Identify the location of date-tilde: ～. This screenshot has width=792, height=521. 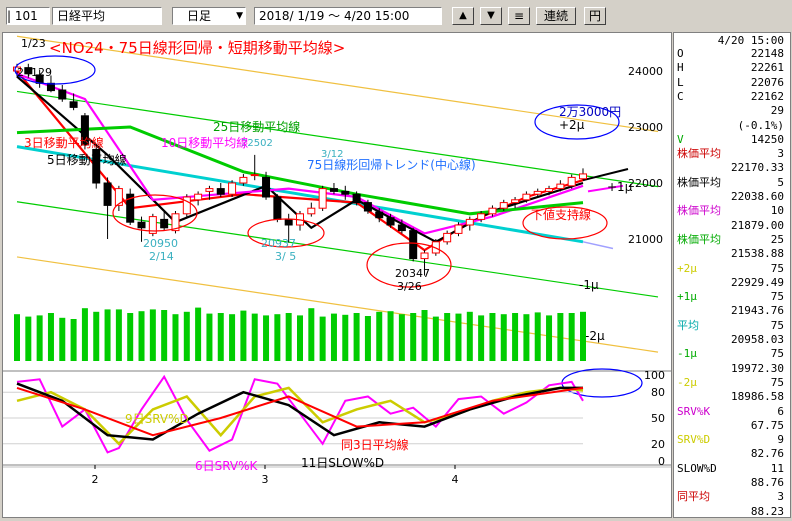
(334, 16).